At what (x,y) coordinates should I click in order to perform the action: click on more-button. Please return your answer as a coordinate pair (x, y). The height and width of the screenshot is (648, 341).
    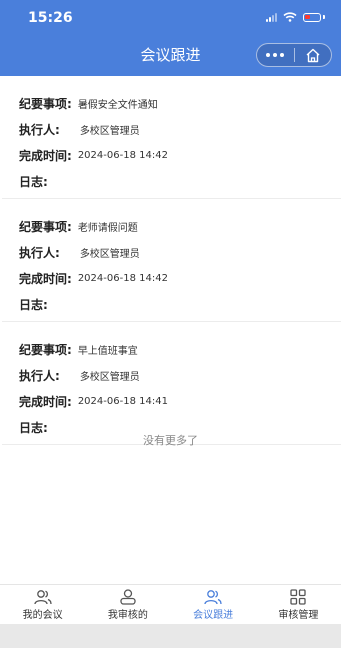
    Looking at the image, I should click on (275, 55).